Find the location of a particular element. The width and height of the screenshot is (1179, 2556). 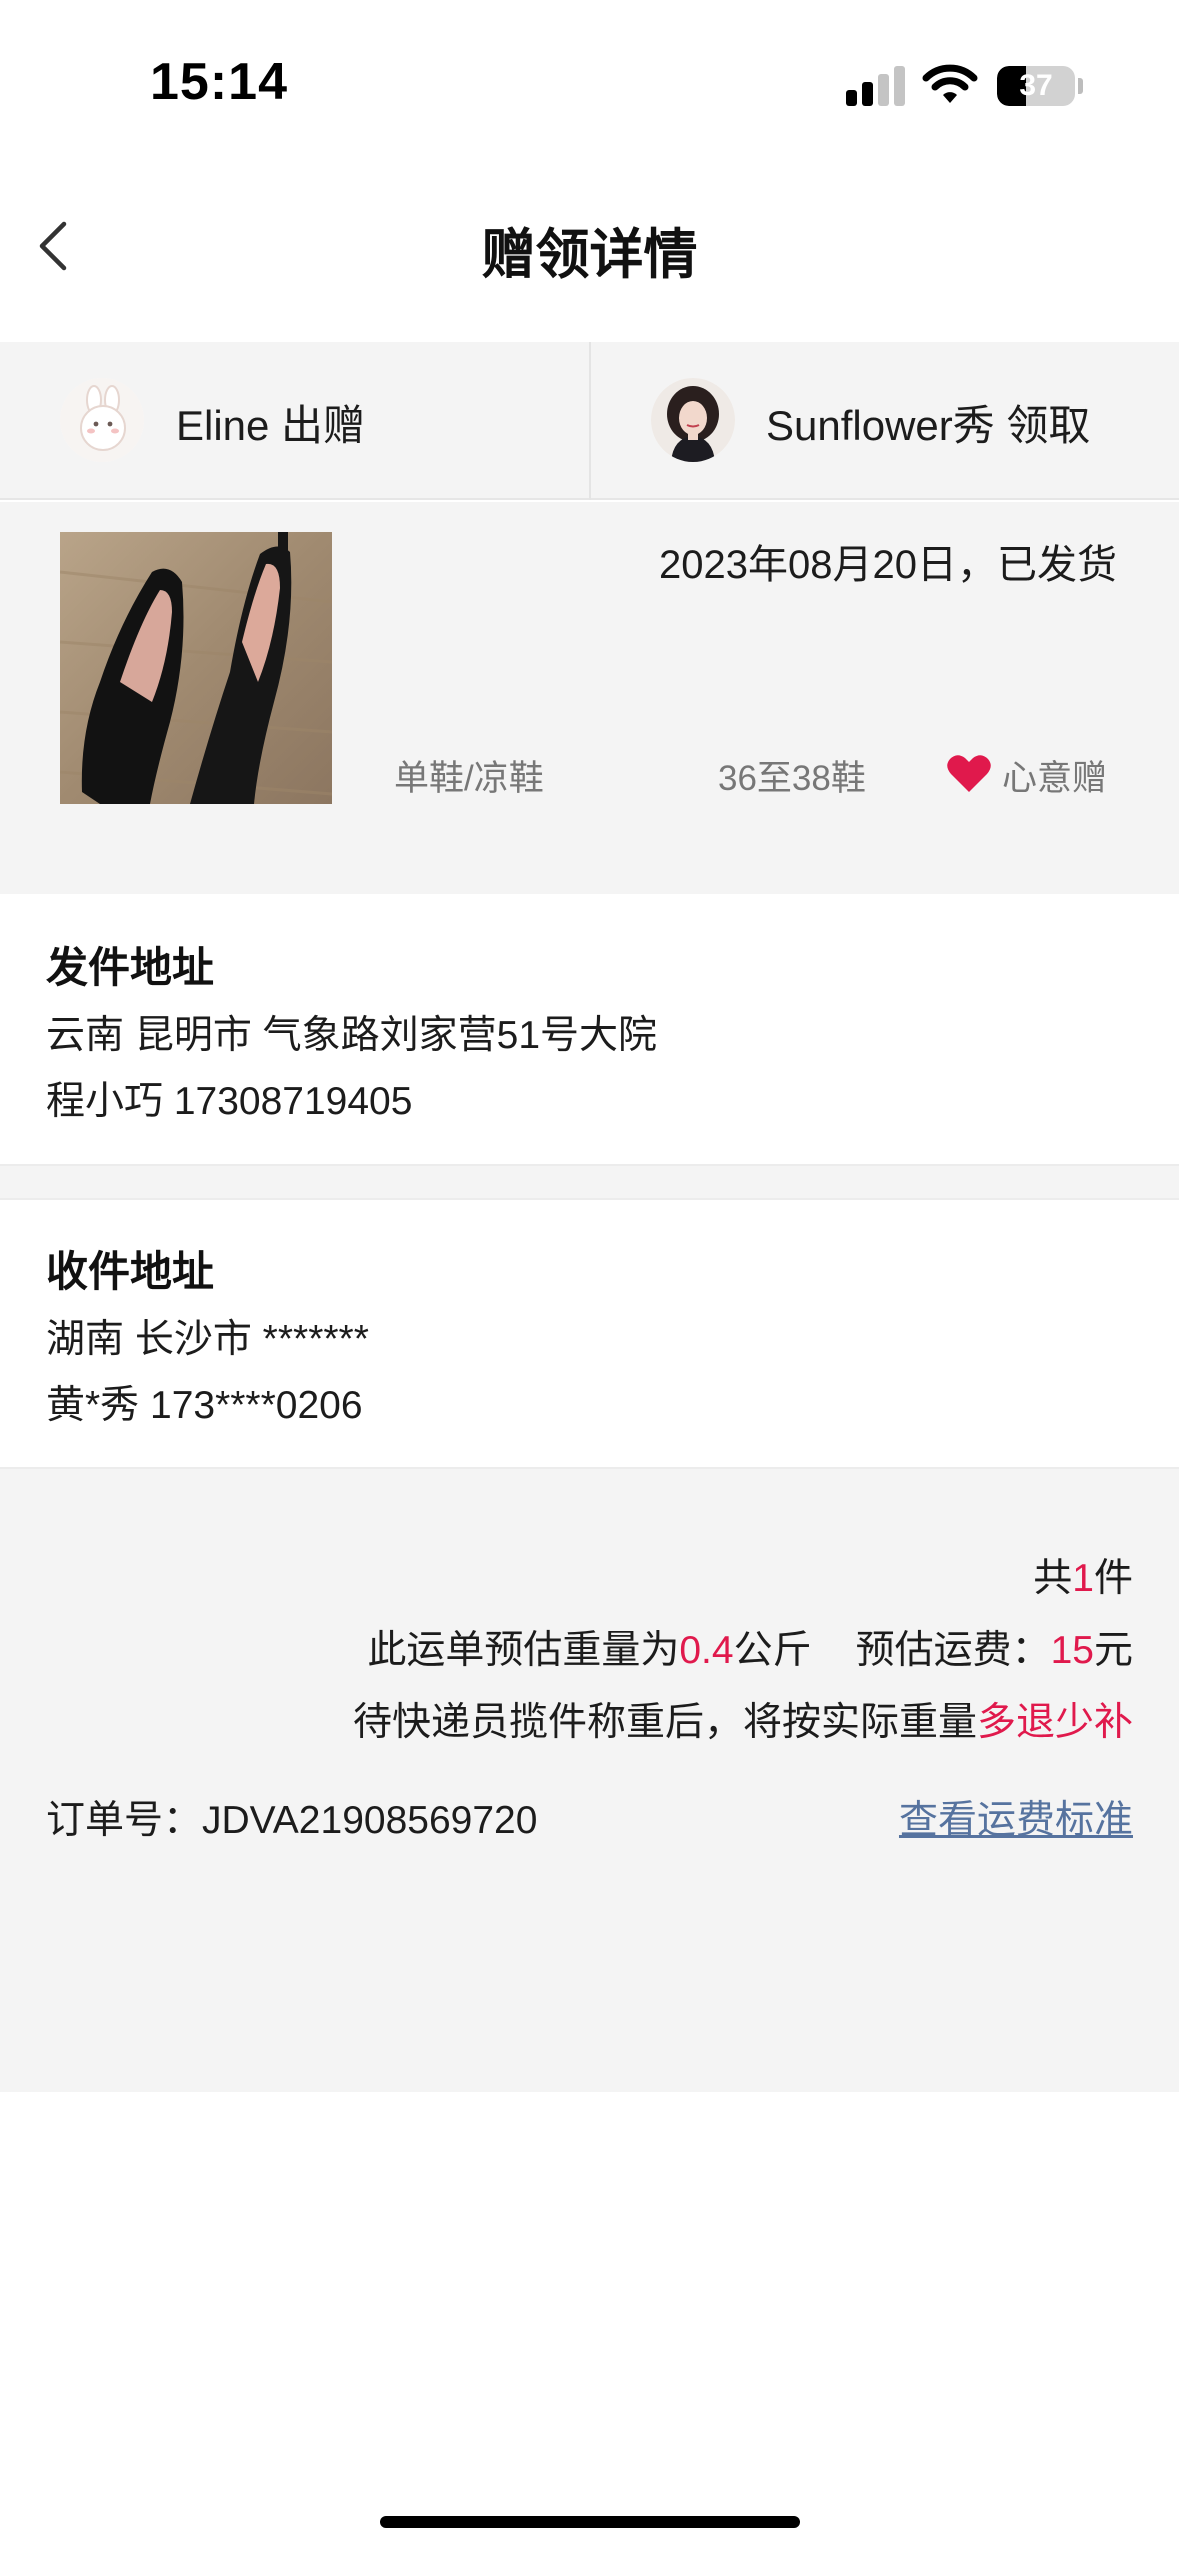

item-photo is located at coordinates (196, 668).